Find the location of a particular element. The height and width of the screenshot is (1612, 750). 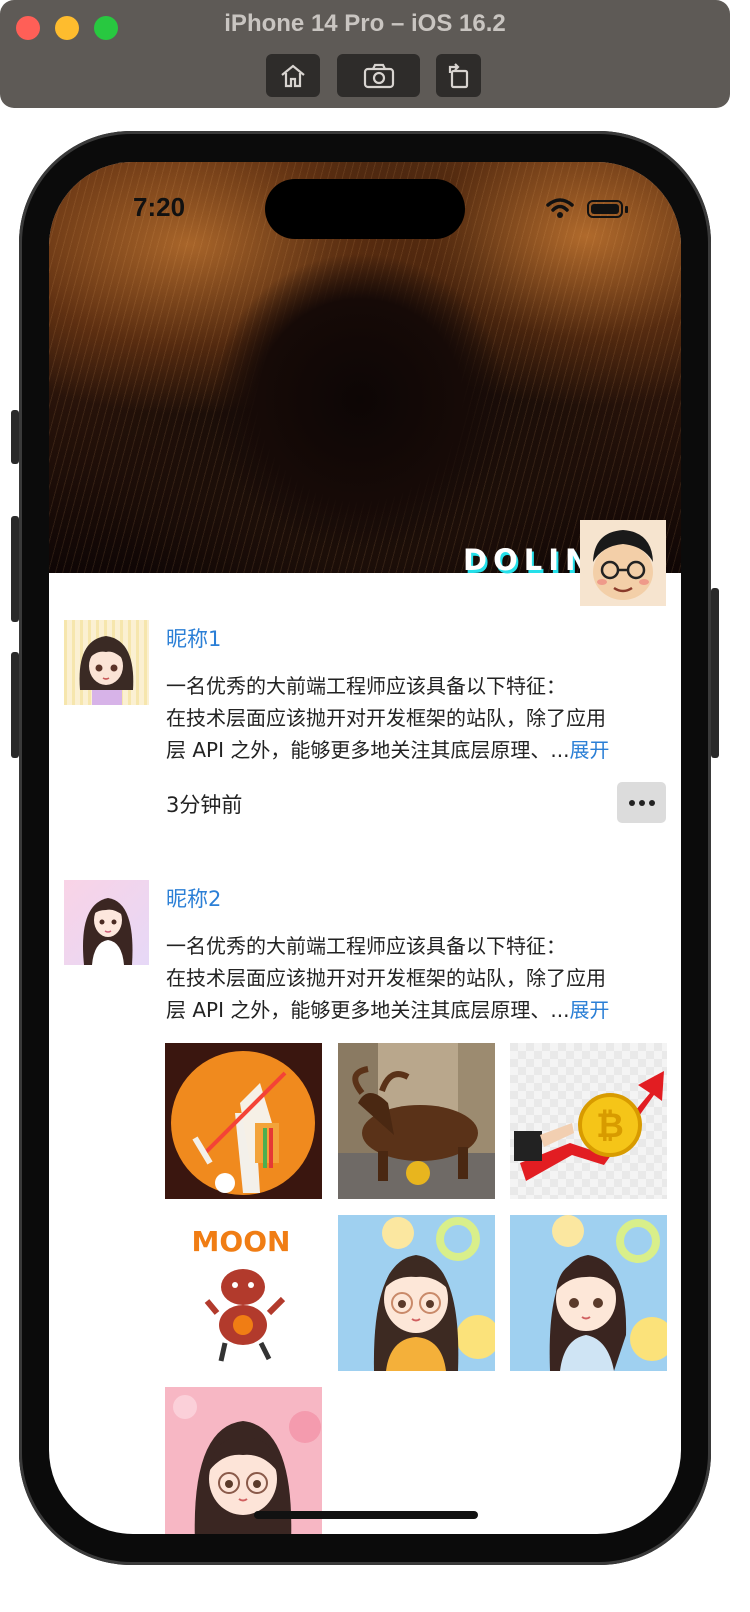

dynamic-island is located at coordinates (365, 209).